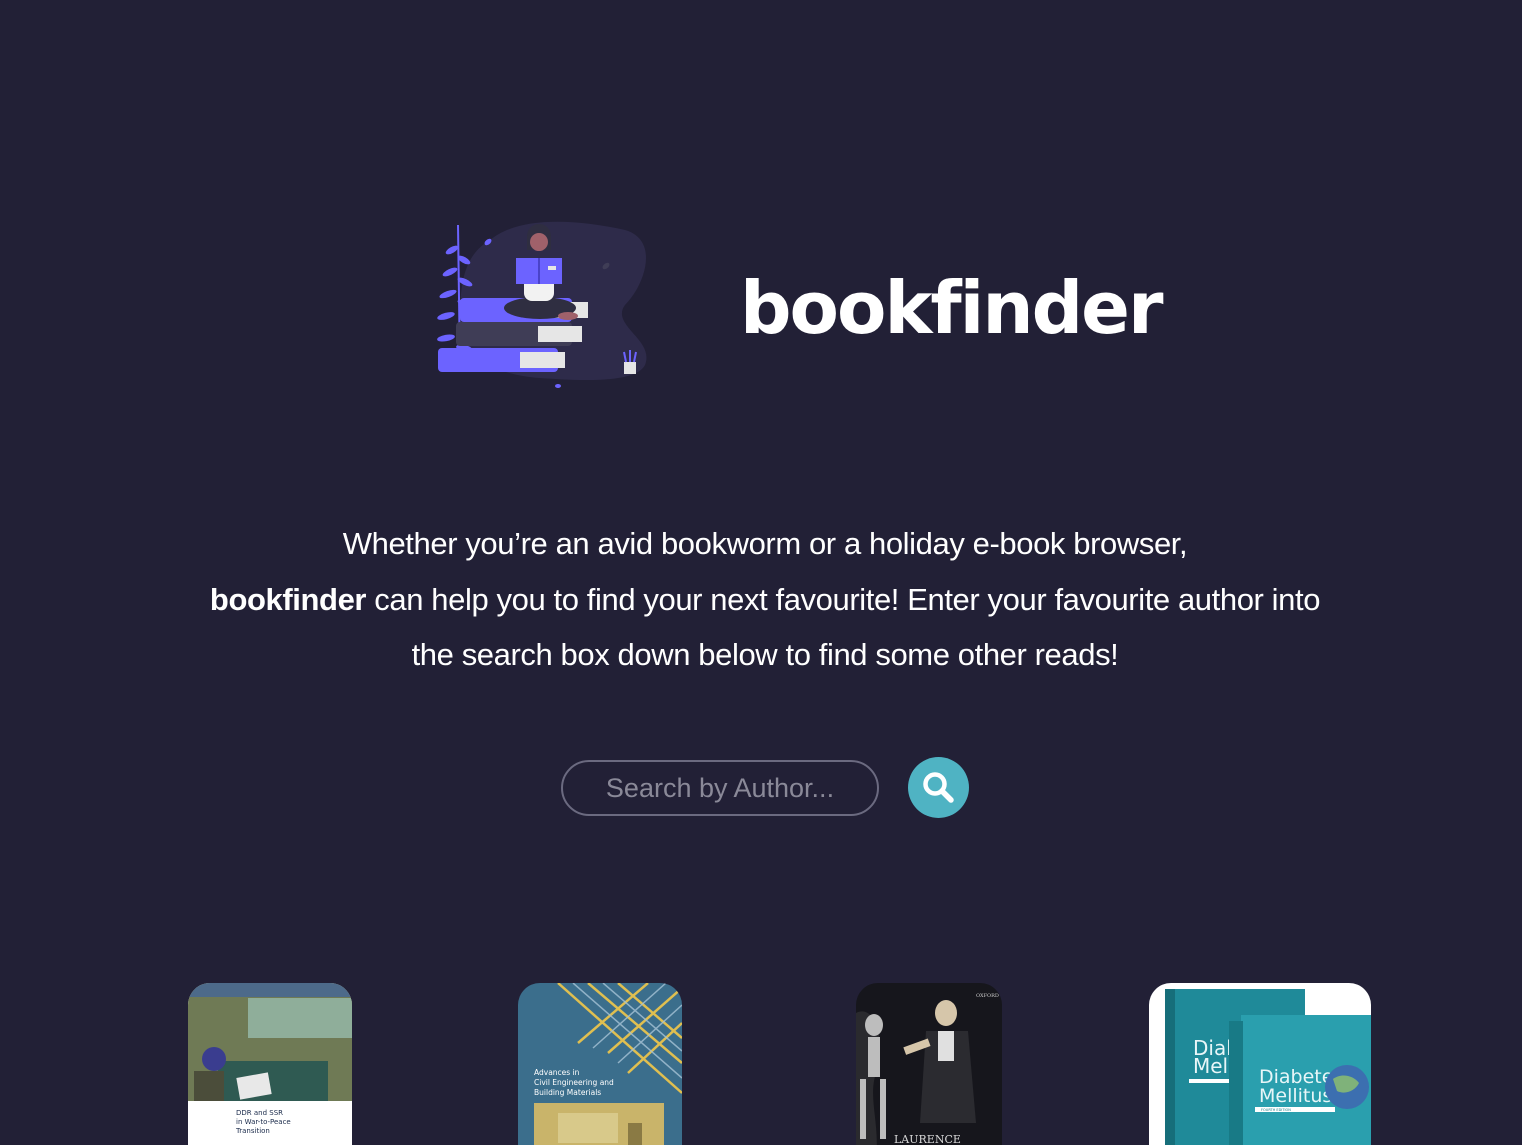  What do you see at coordinates (927, 1139) in the screenshot?
I see `cover-author: LAURENCE` at bounding box center [927, 1139].